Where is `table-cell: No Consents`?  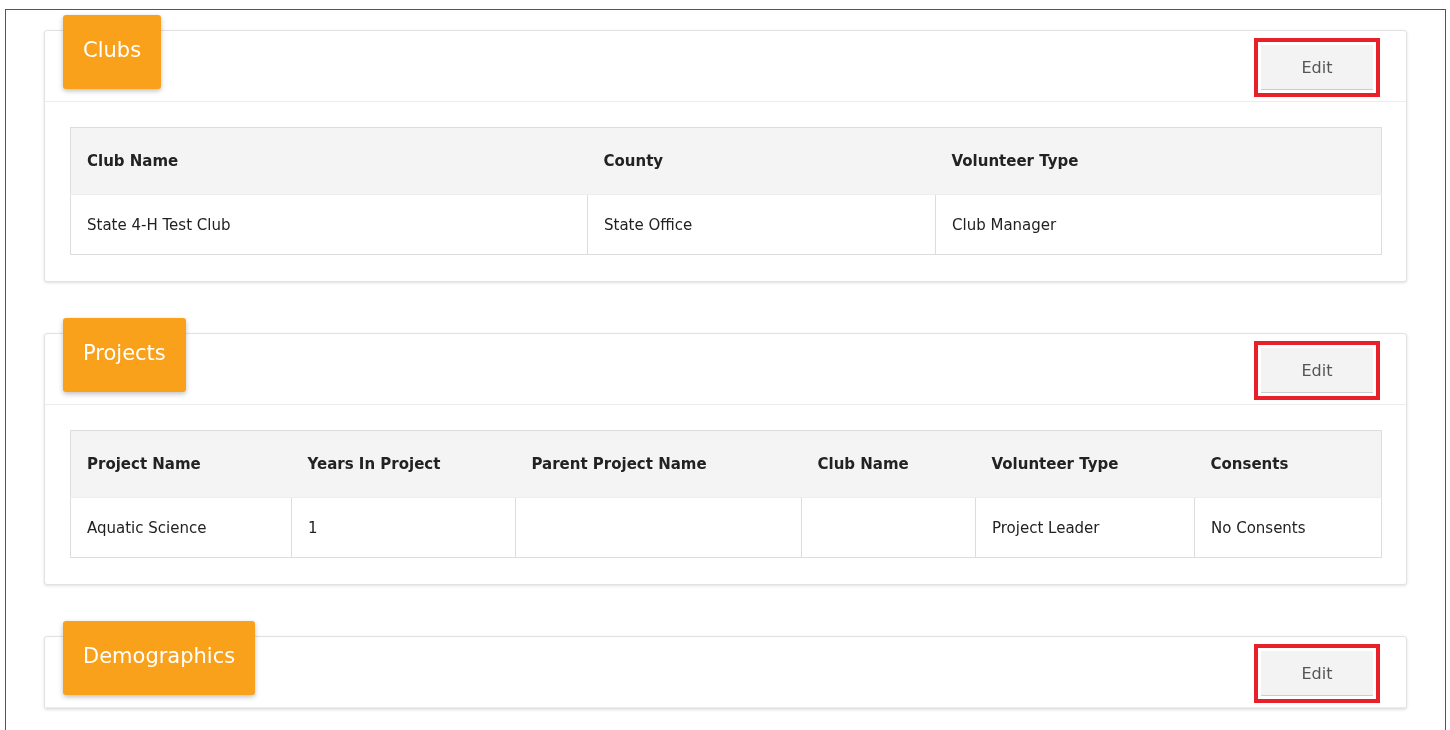
table-cell: No Consents is located at coordinates (1288, 527).